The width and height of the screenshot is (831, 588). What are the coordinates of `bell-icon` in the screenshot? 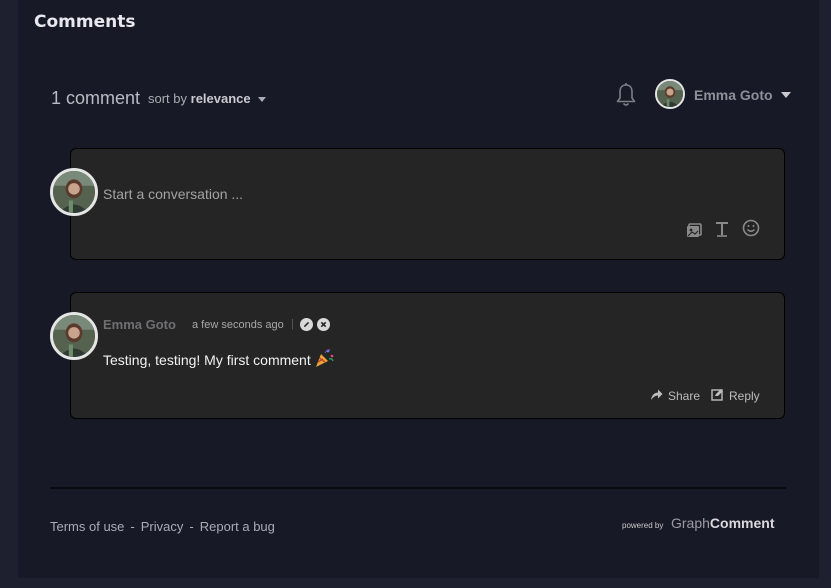 It's located at (626, 95).